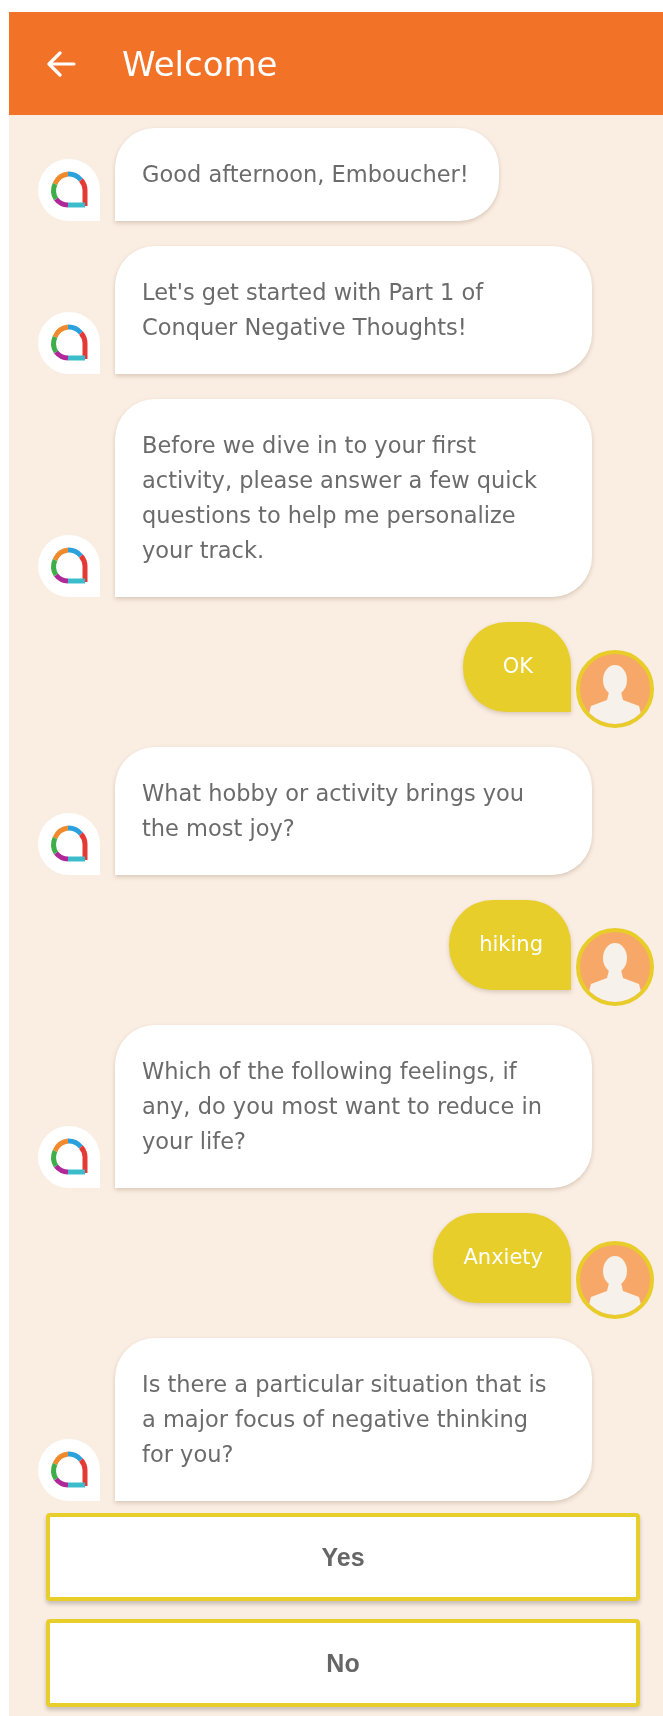 This screenshot has width=663, height=1716. Describe the element at coordinates (502, 1258) in the screenshot. I see `user-message: Anxiety` at that location.